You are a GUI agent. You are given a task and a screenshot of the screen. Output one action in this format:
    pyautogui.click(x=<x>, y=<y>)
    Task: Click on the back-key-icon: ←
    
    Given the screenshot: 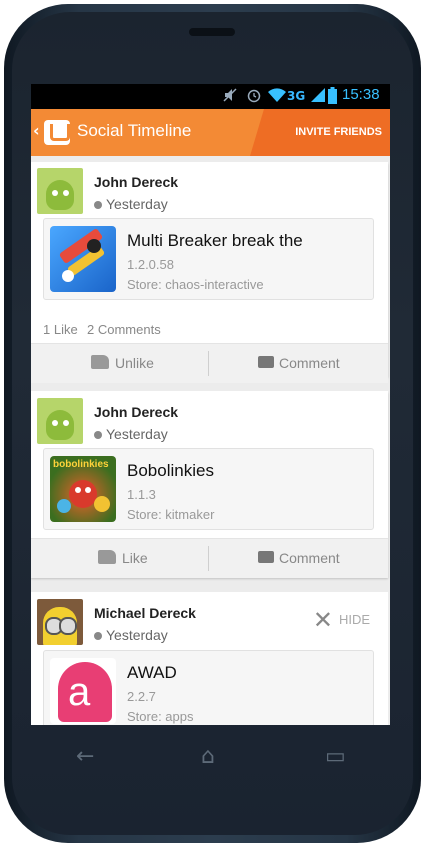 What is the action you would take?
    pyautogui.click(x=85, y=756)
    